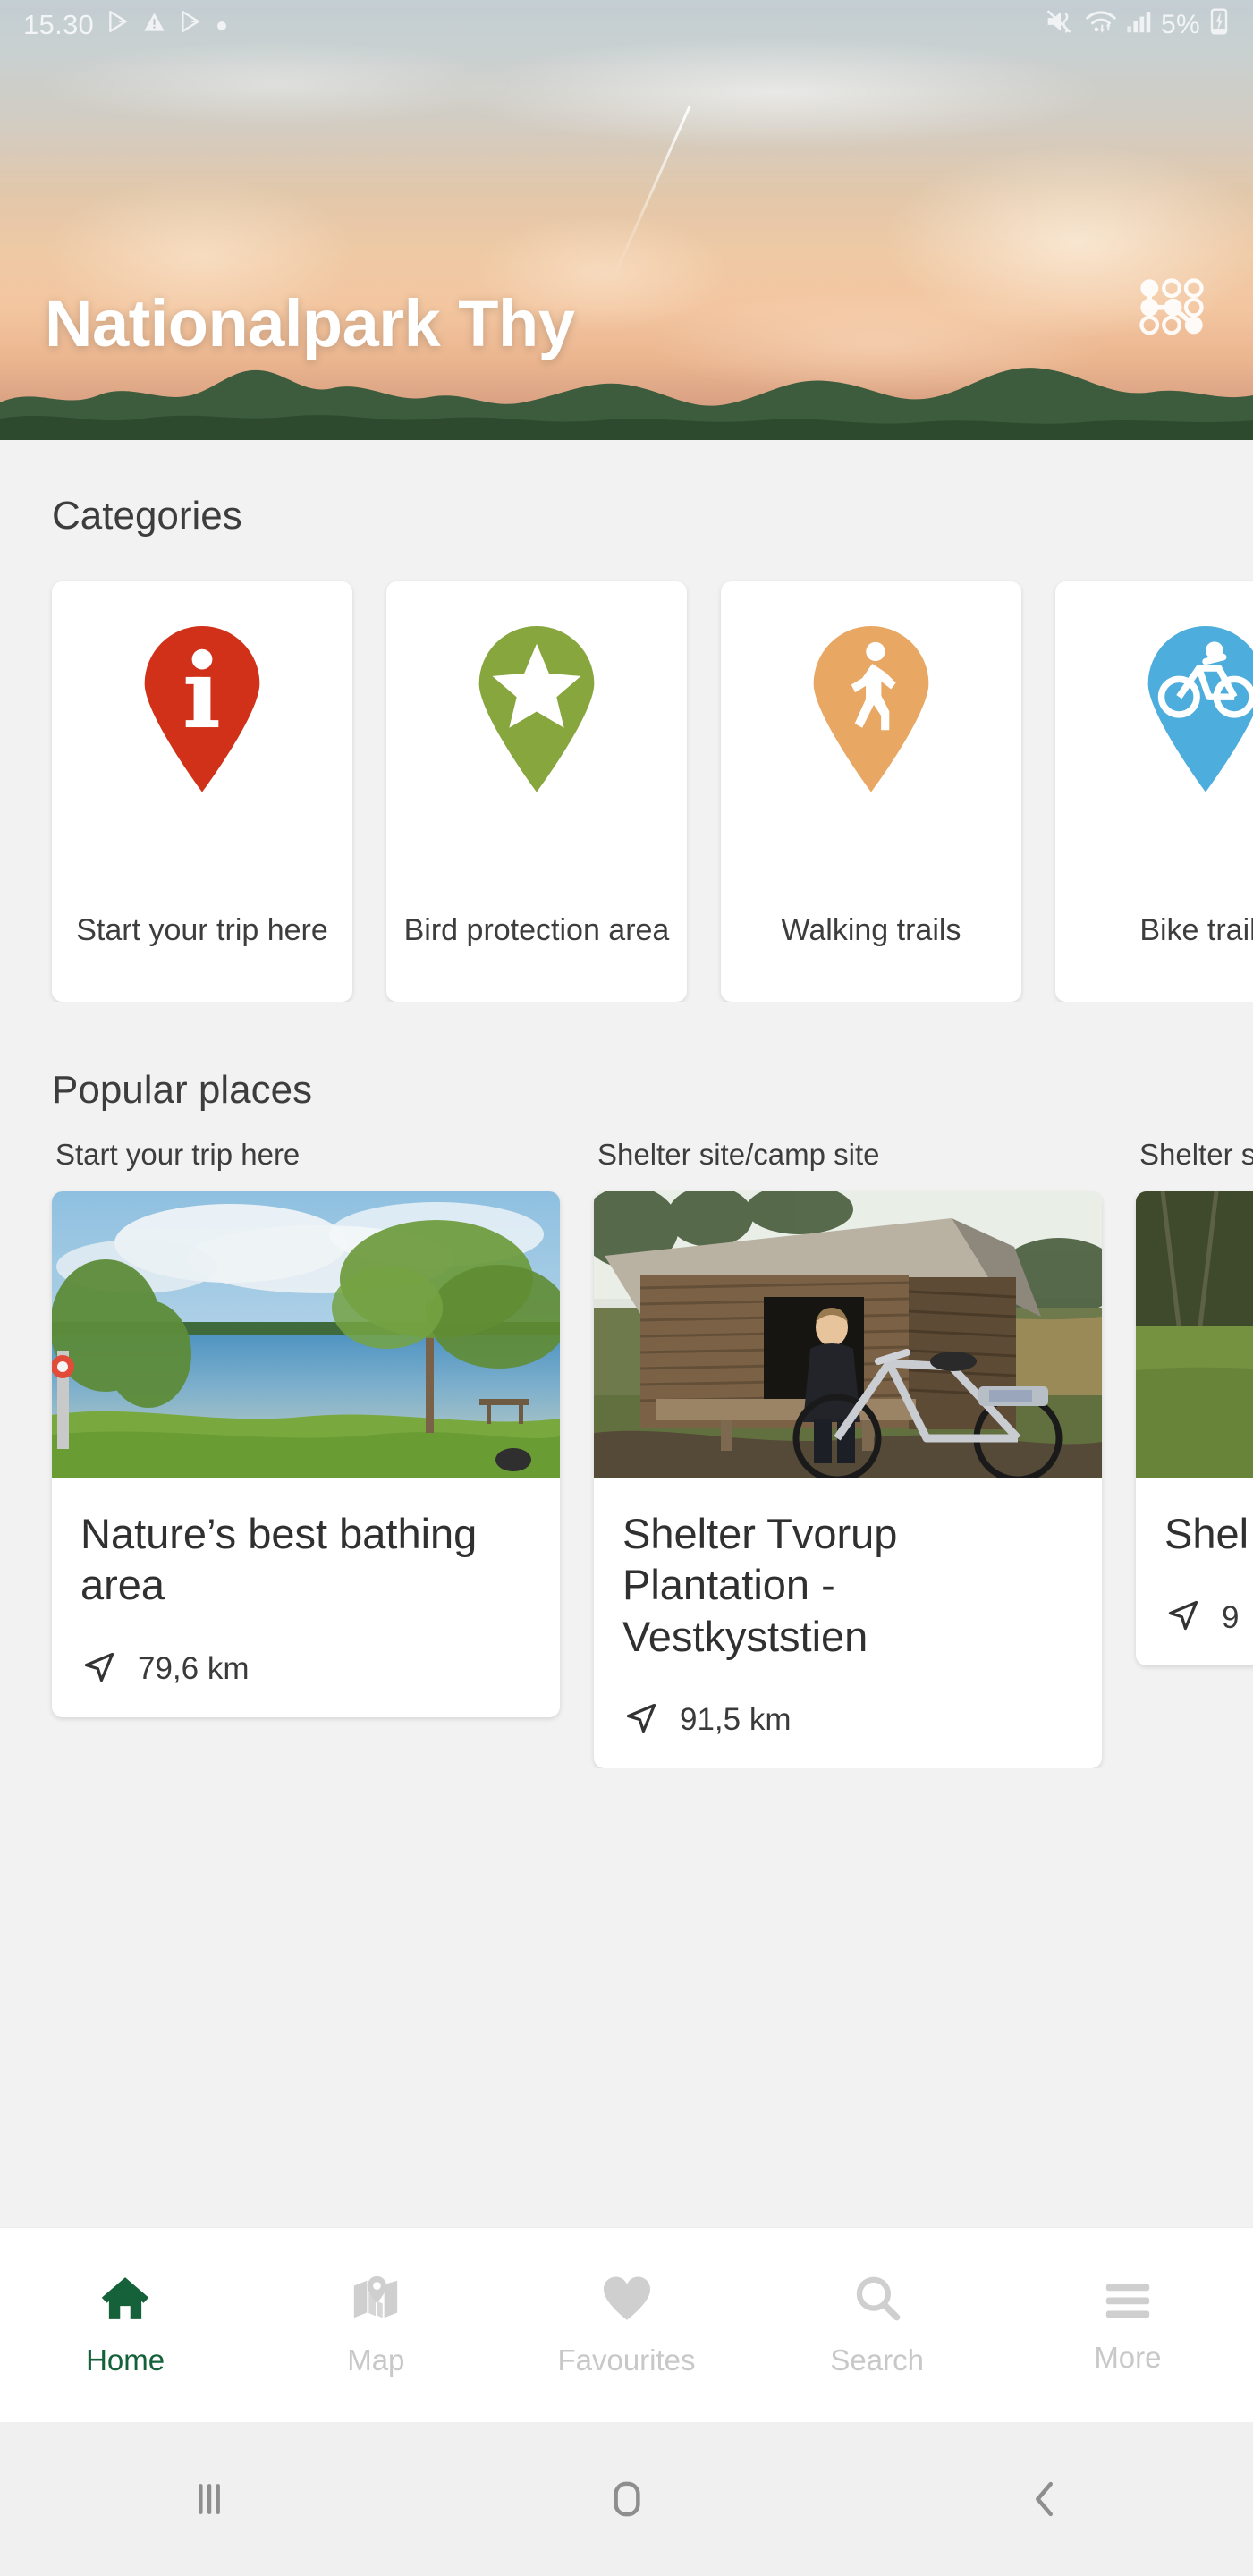  What do you see at coordinates (626, 2360) in the screenshot?
I see `nav-label: Favourites` at bounding box center [626, 2360].